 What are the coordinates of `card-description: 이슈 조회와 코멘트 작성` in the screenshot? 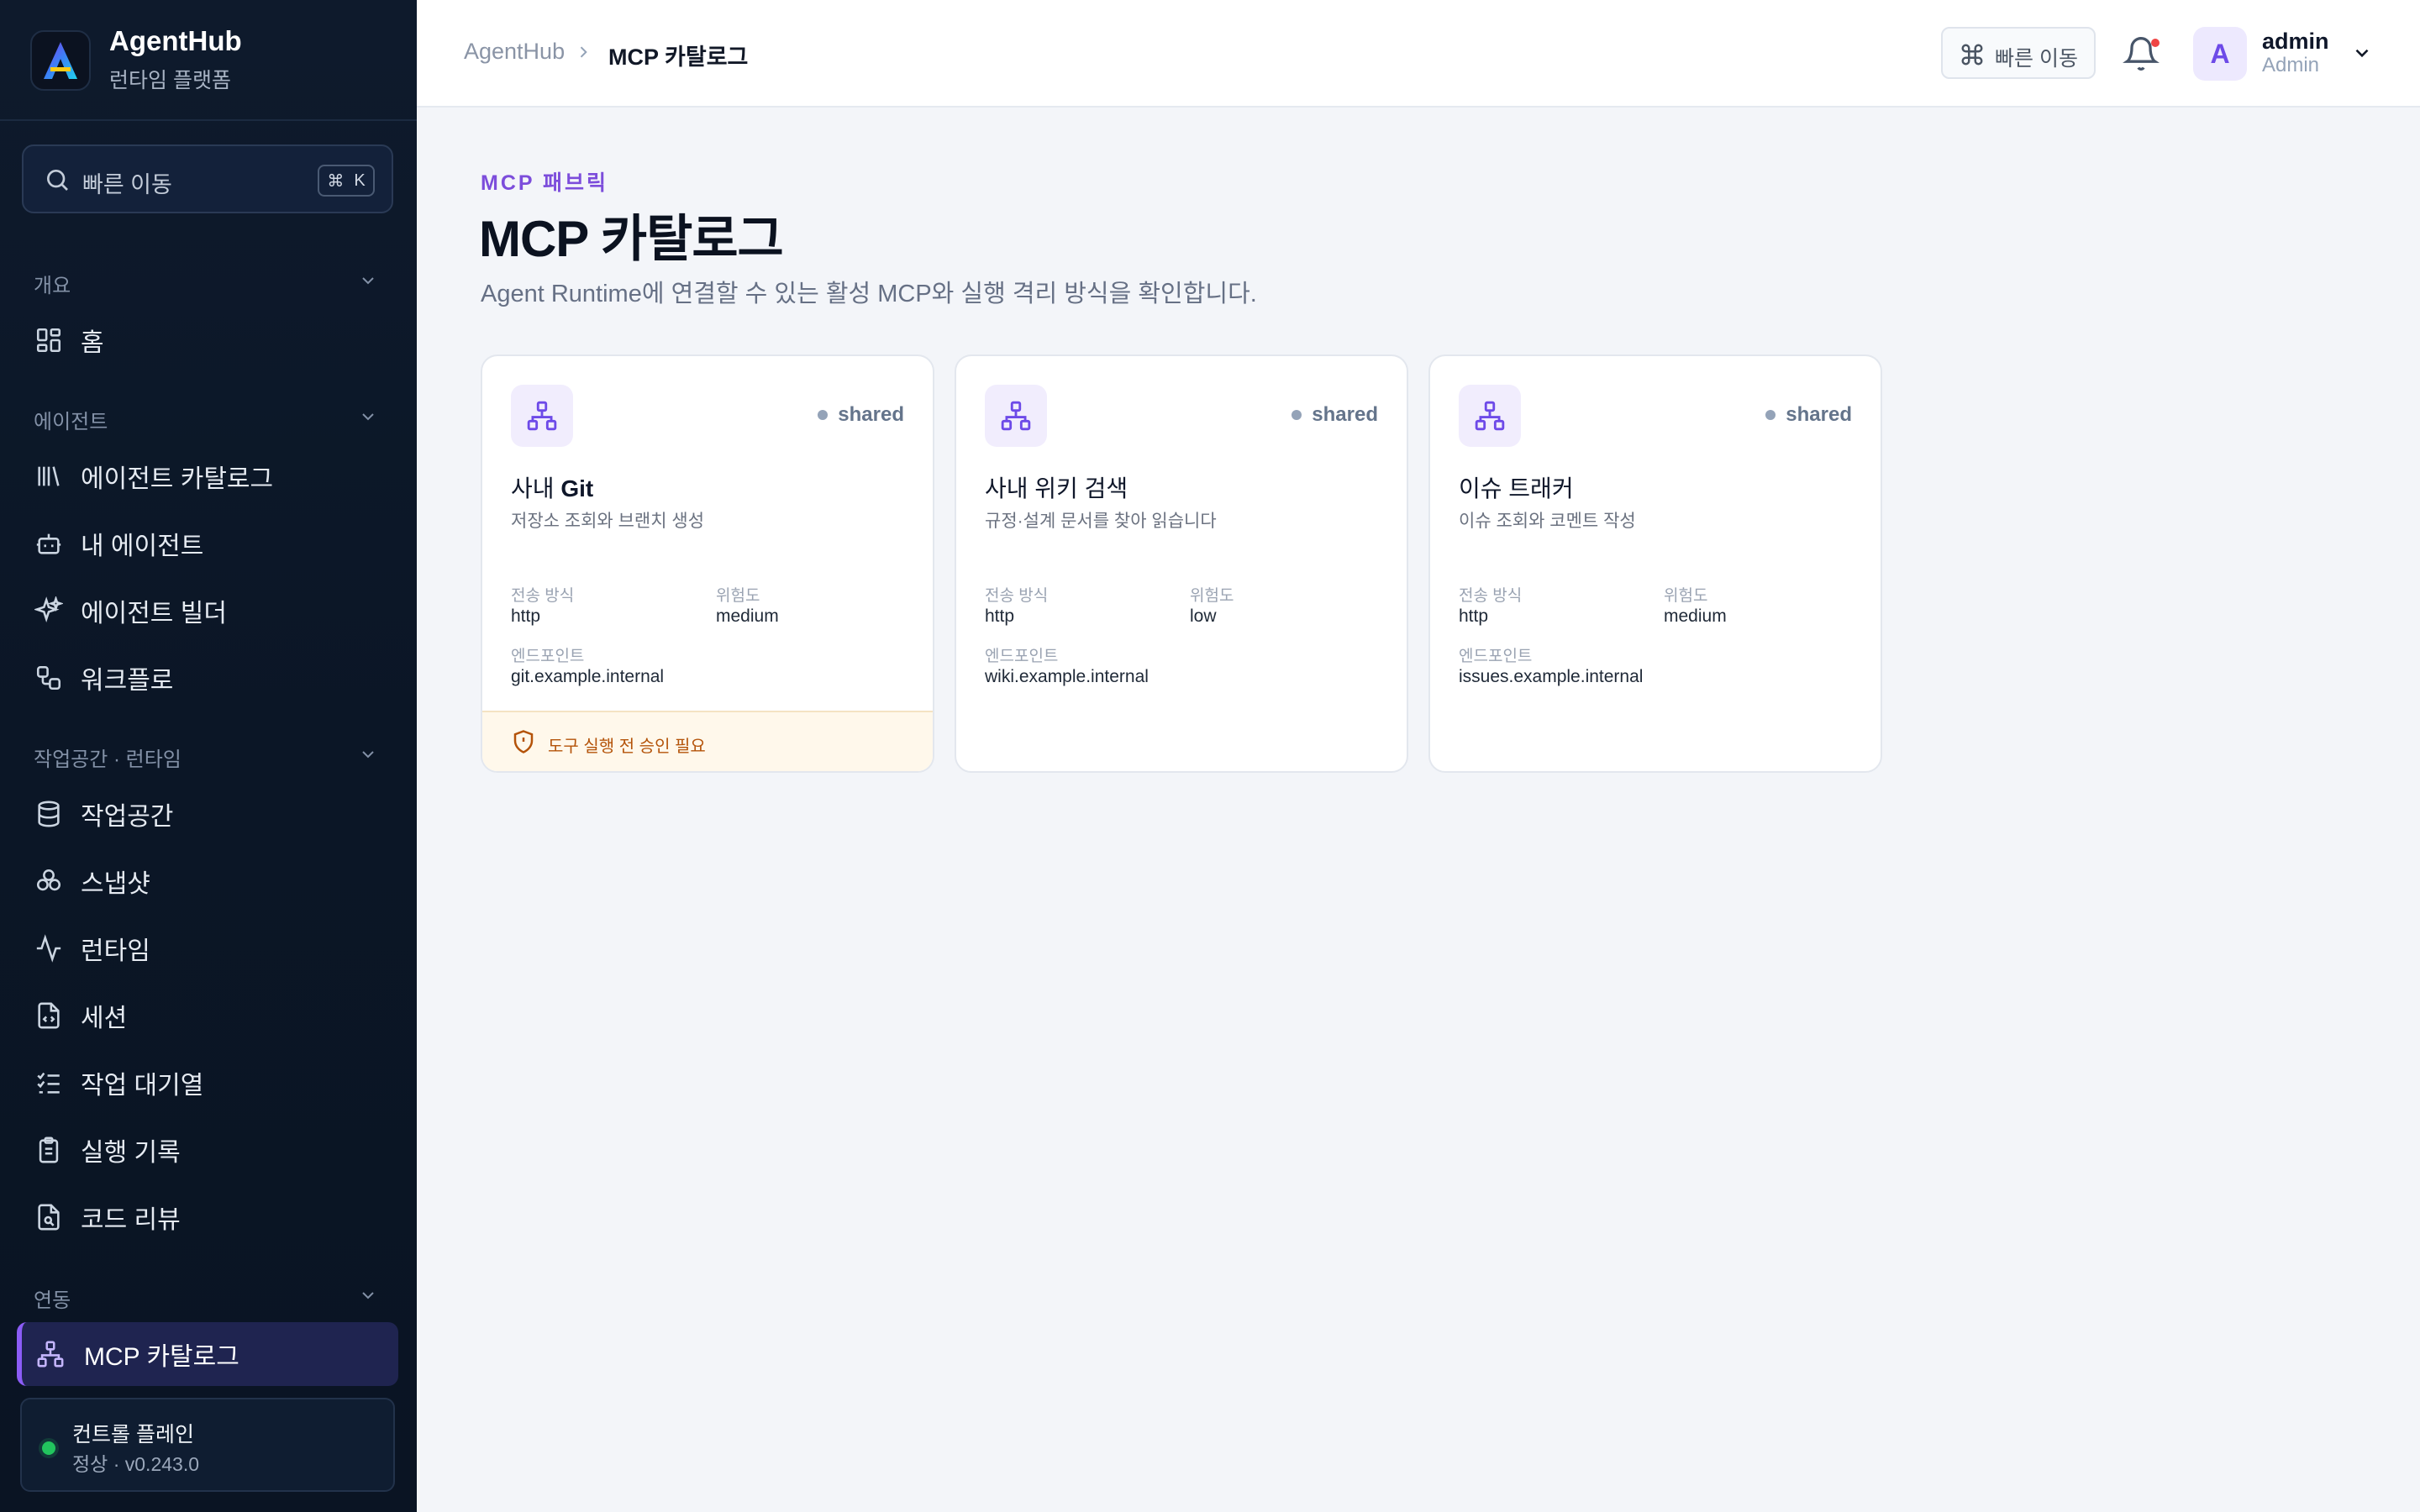 It's located at (1547, 521).